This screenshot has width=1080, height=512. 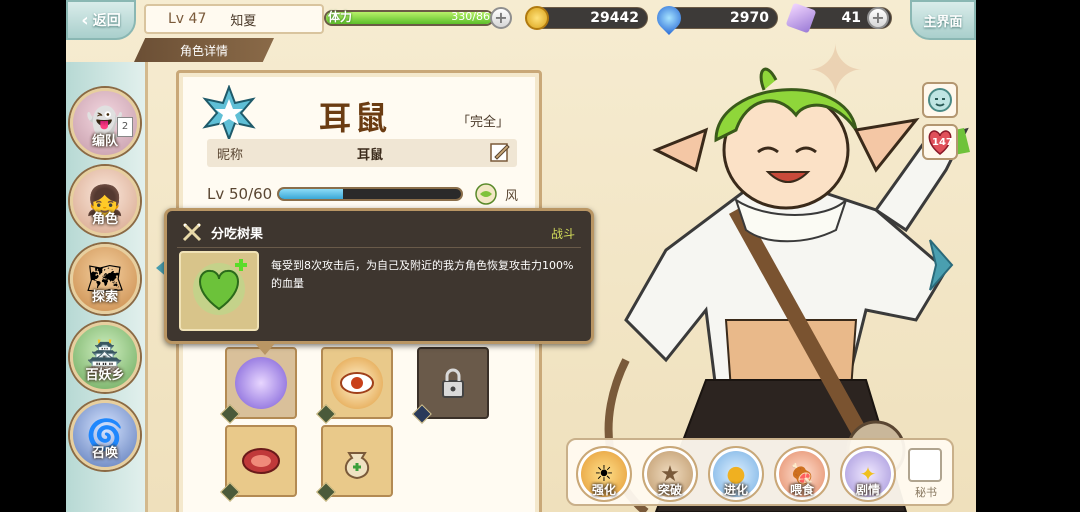 What do you see at coordinates (104, 297) in the screenshot?
I see `sidebar-item-label: 探索` at bounding box center [104, 297].